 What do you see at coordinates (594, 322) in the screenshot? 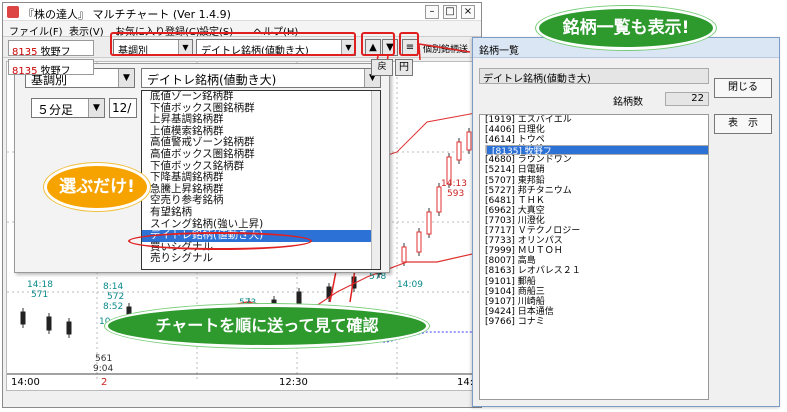
I see `stock-list-item: [9766] コナミ` at bounding box center [594, 322].